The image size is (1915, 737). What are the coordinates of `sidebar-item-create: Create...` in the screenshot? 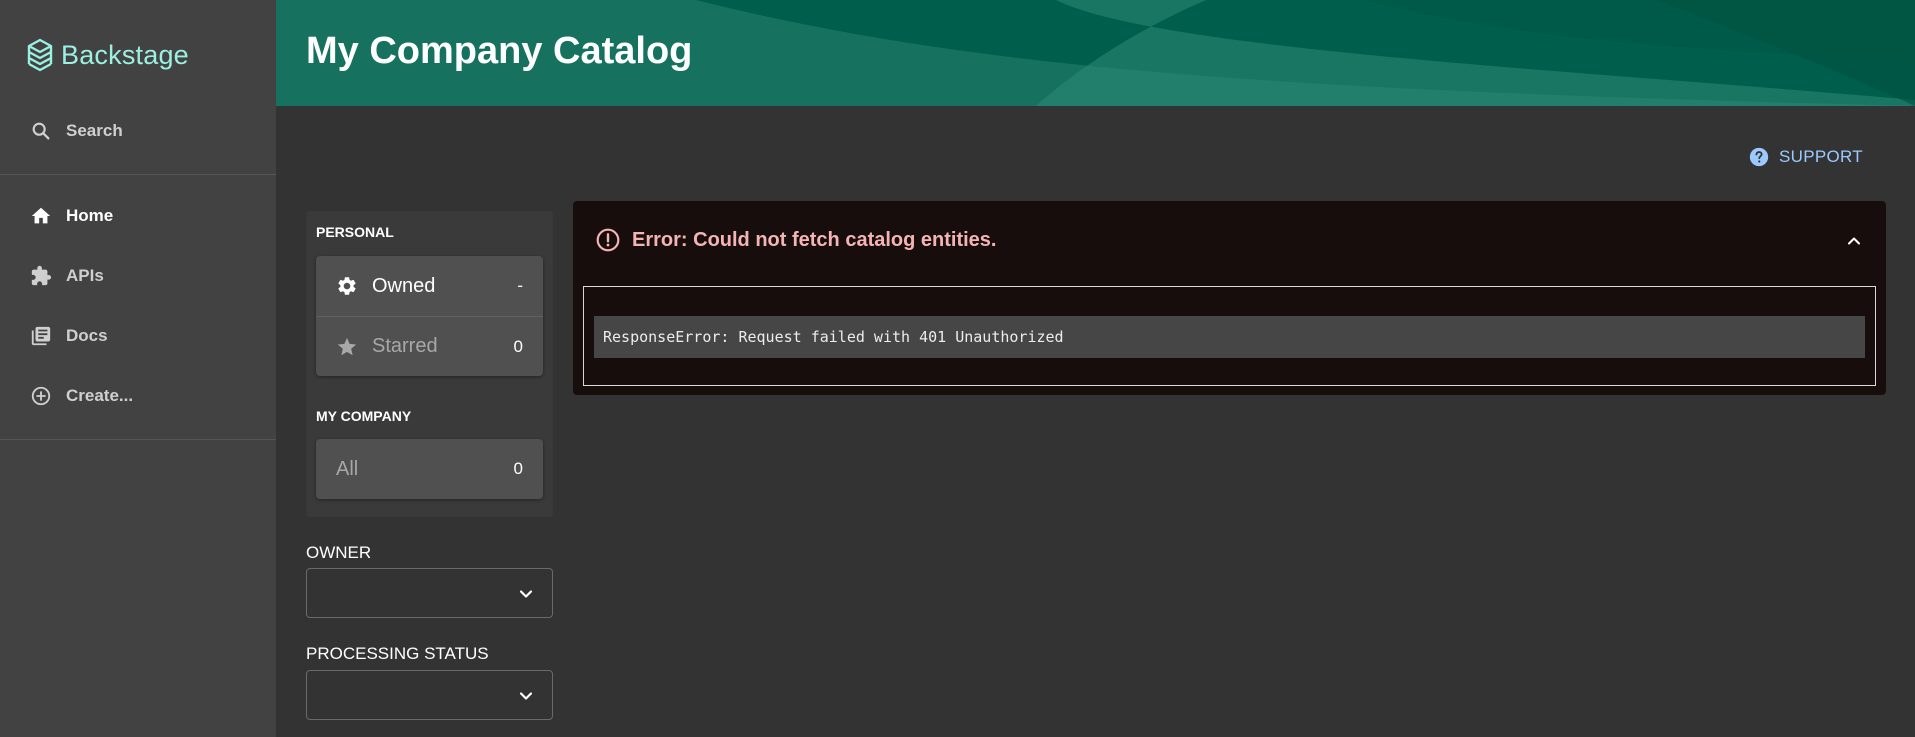 It's located at (138, 396).